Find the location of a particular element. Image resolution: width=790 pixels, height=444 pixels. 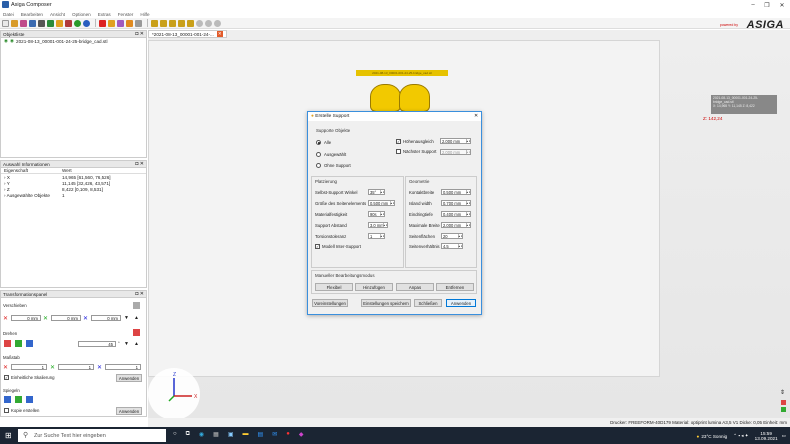

zoom-fit-icon is located at coordinates (199, 23).